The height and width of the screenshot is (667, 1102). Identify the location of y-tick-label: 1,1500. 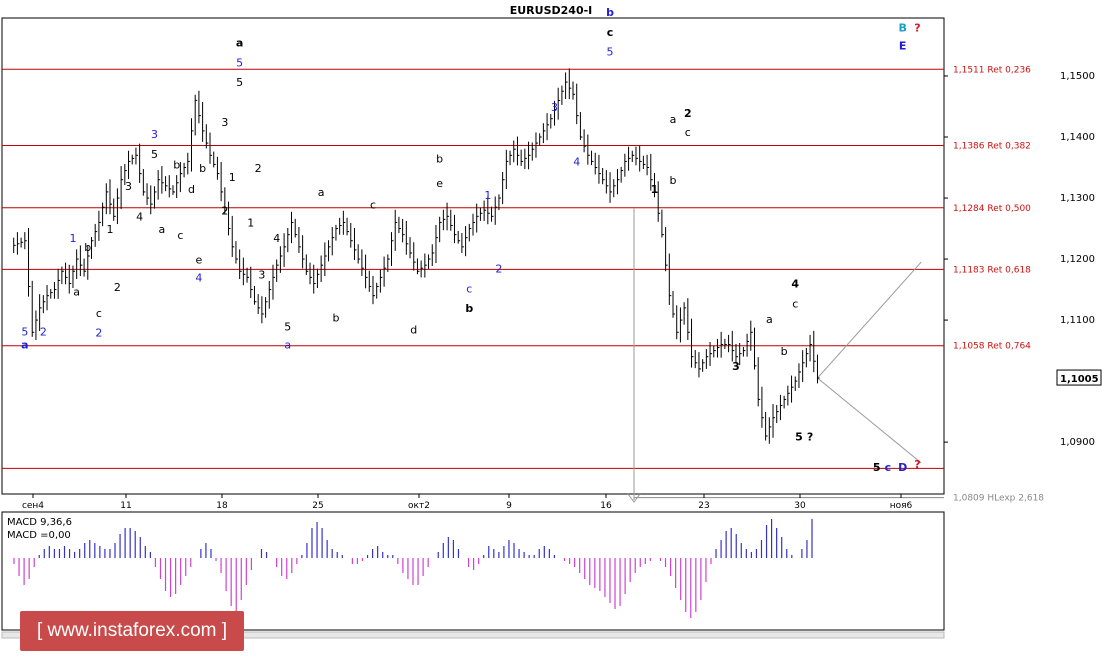
(1077, 76).